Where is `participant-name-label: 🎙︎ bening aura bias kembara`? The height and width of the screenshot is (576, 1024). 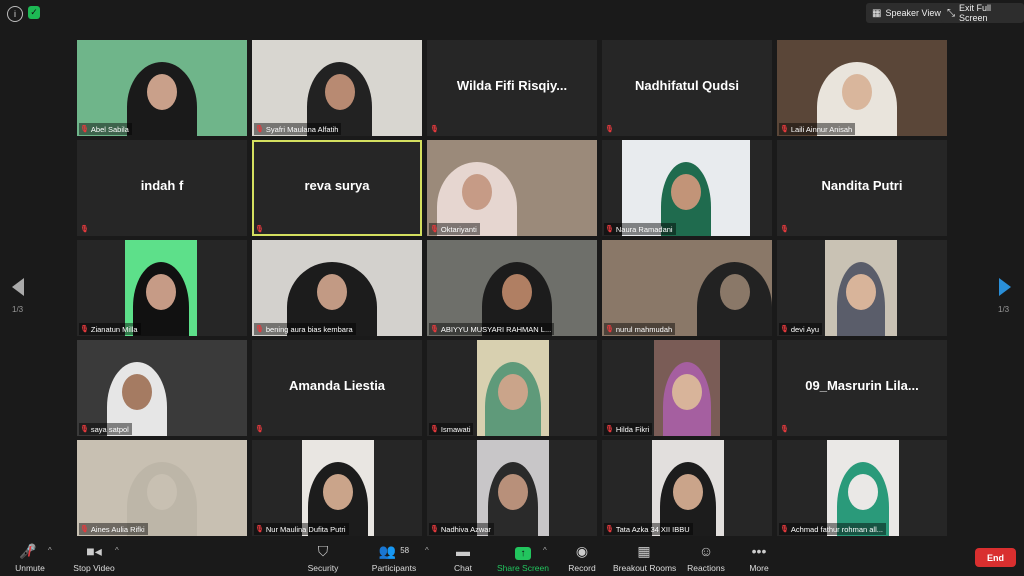 participant-name-label: 🎙︎ bening aura bias kembara is located at coordinates (305, 329).